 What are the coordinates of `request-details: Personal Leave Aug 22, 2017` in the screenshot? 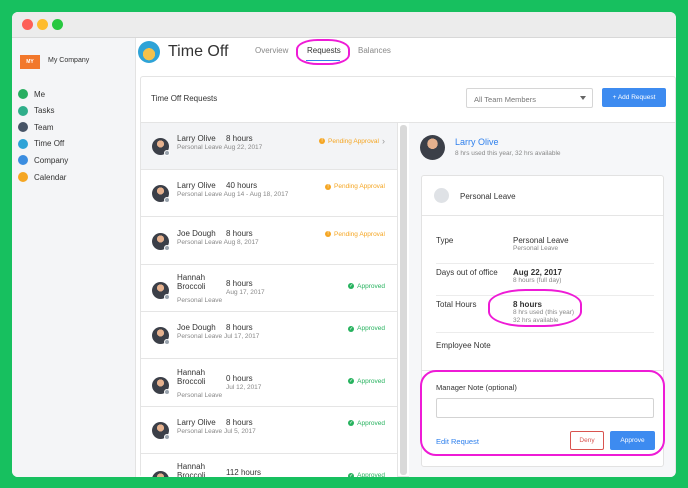 It's located at (220, 147).